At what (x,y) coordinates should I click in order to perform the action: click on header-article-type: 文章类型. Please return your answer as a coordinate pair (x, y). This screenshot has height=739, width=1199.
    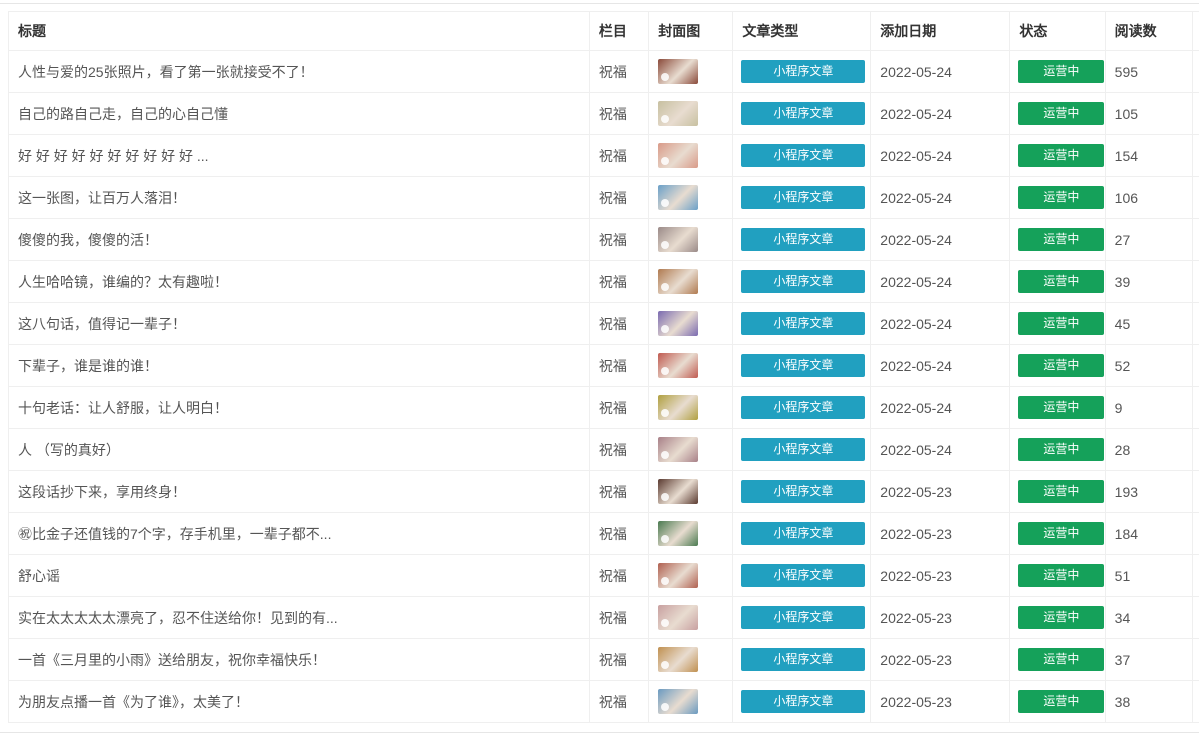
    Looking at the image, I should click on (802, 31).